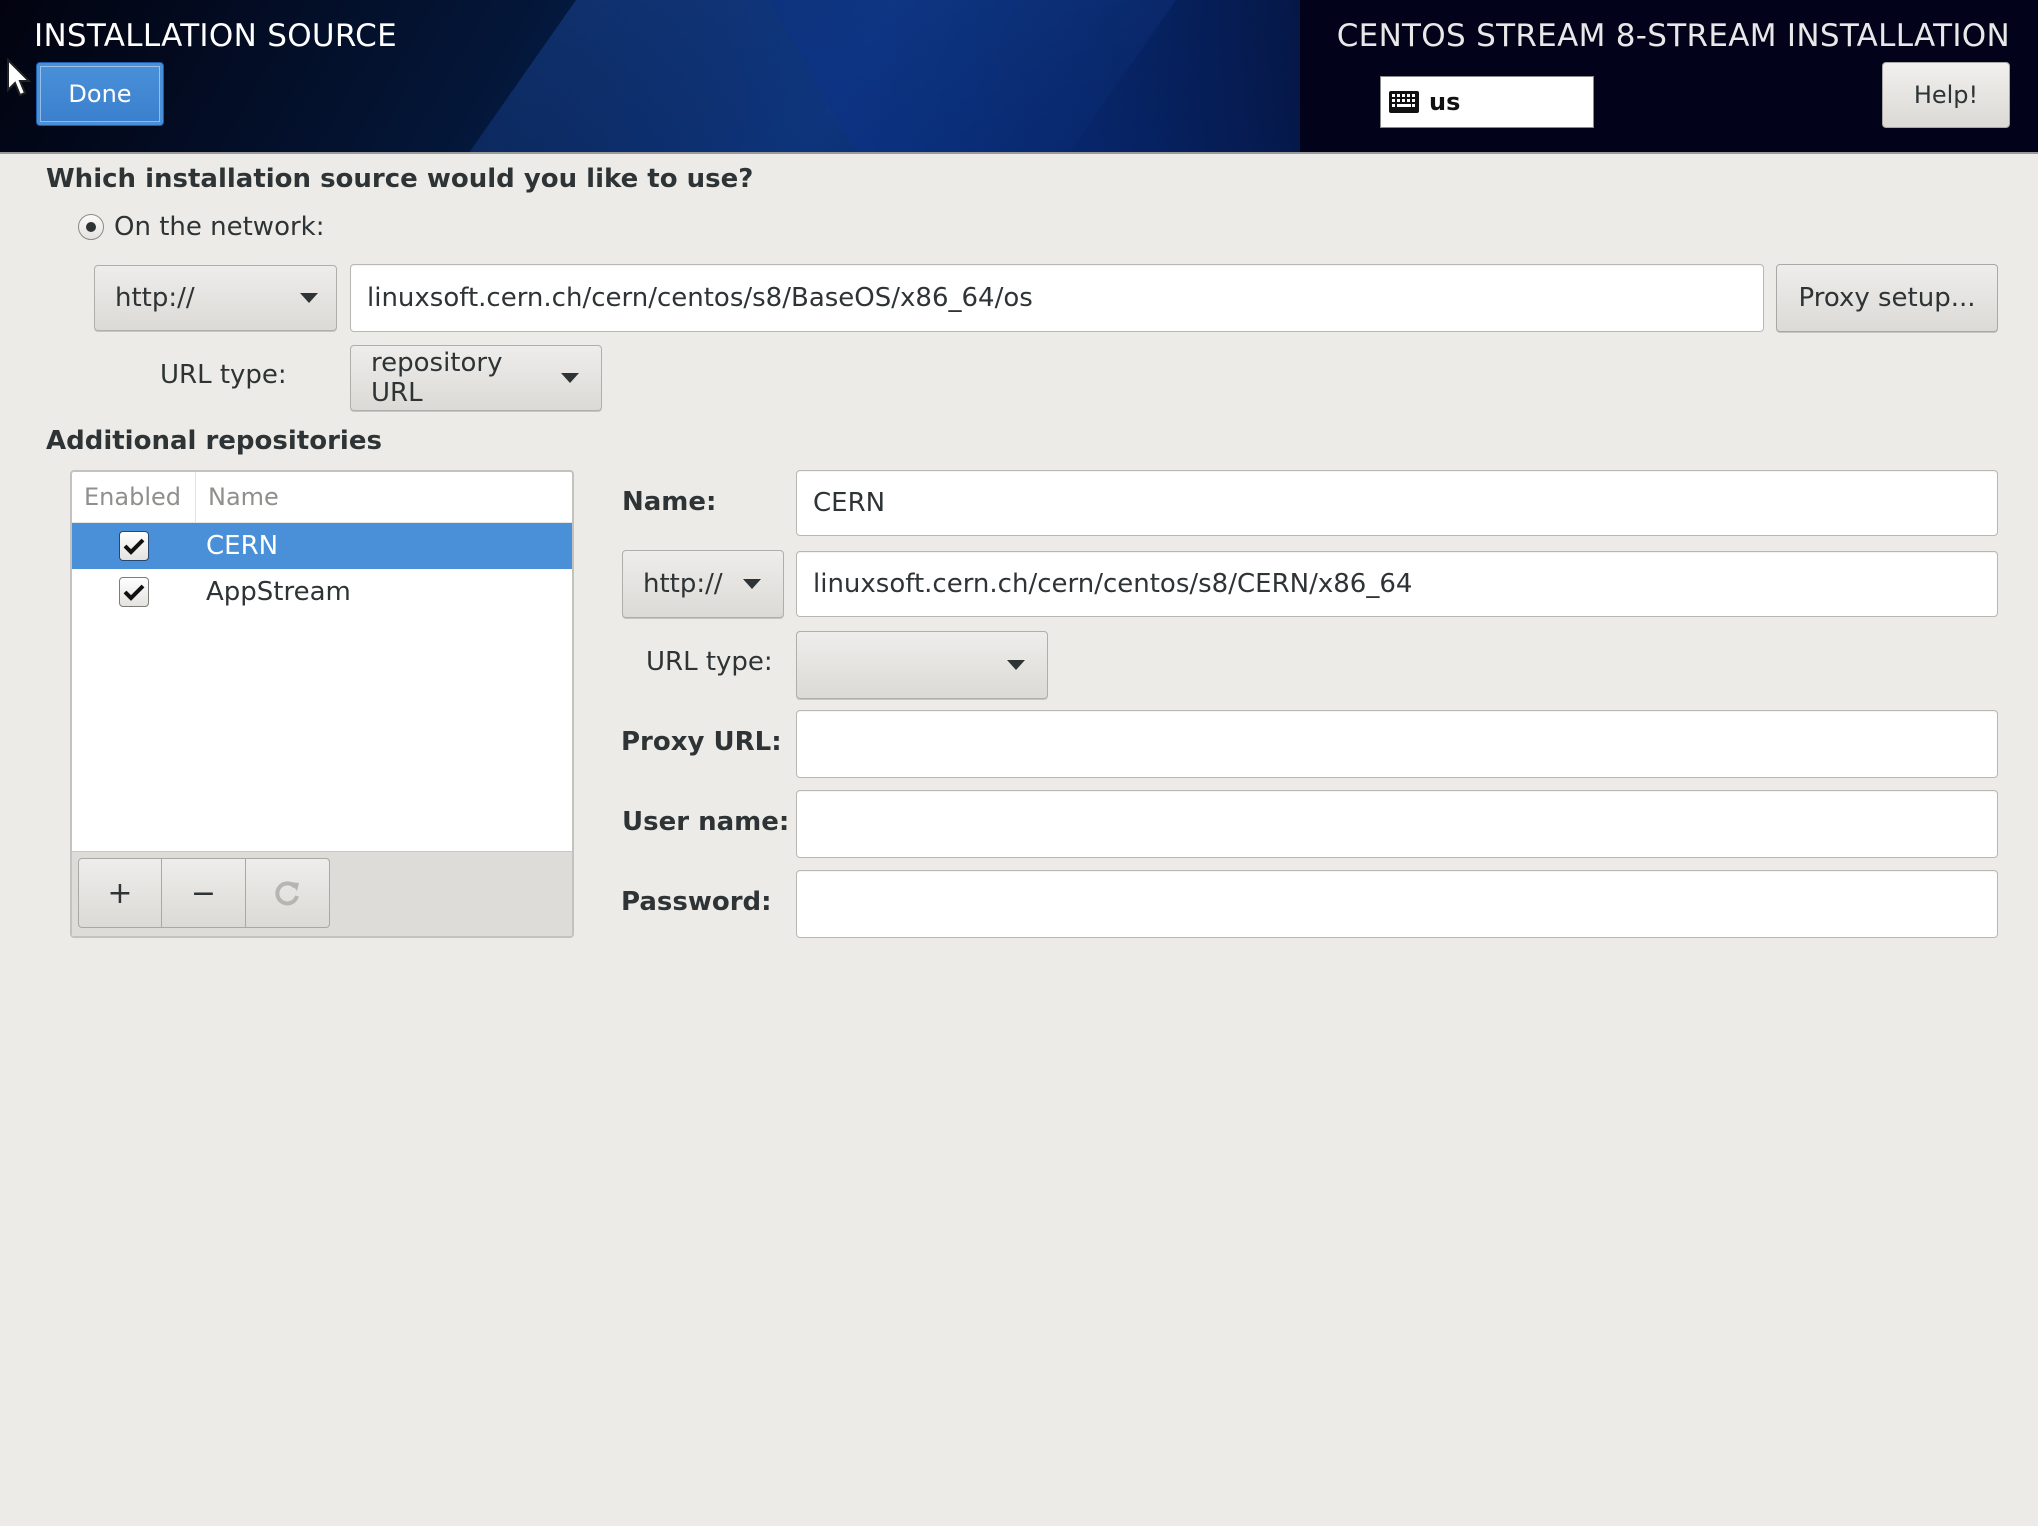 Image resolution: width=2038 pixels, height=1526 pixels. Describe the element at coordinates (219, 227) in the screenshot. I see `network-radio-label: On the network:` at that location.